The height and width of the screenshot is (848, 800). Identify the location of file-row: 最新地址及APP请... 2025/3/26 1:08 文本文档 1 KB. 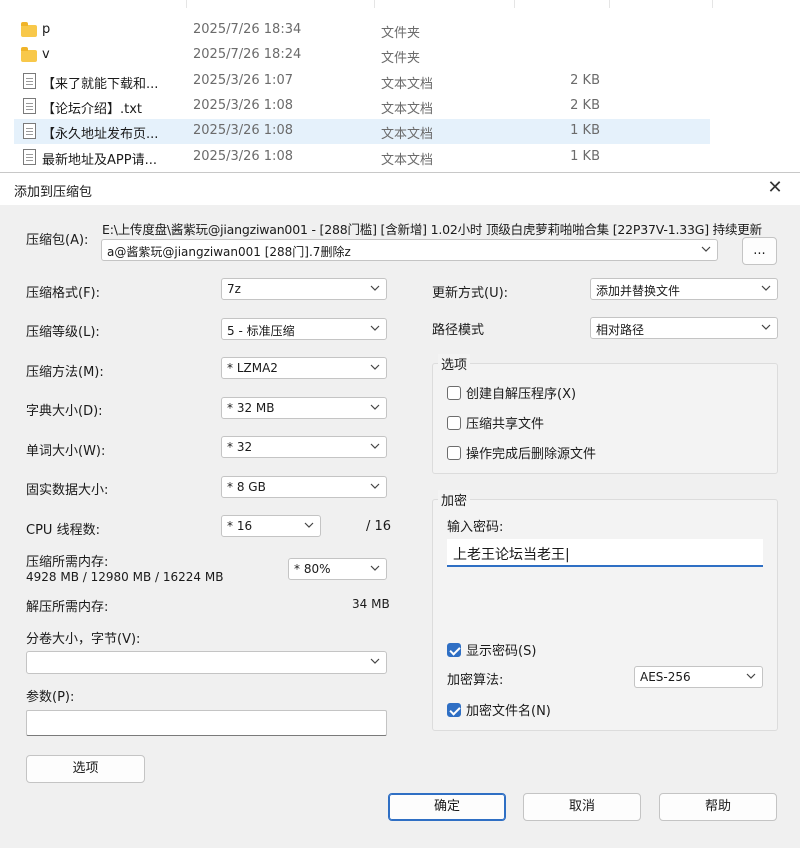
(362, 157).